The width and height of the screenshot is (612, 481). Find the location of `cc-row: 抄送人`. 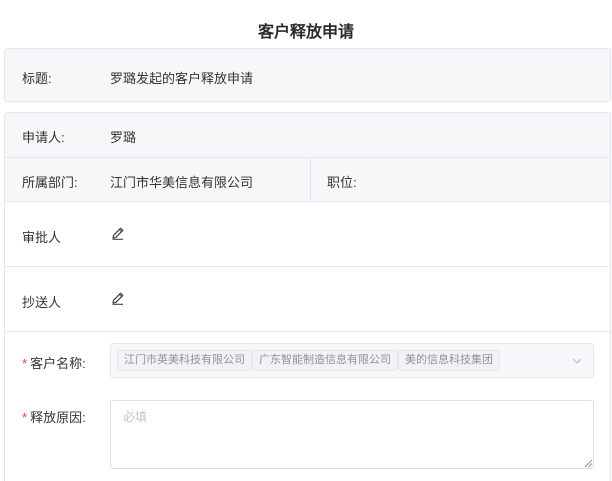

cc-row: 抄送人 is located at coordinates (307, 299).